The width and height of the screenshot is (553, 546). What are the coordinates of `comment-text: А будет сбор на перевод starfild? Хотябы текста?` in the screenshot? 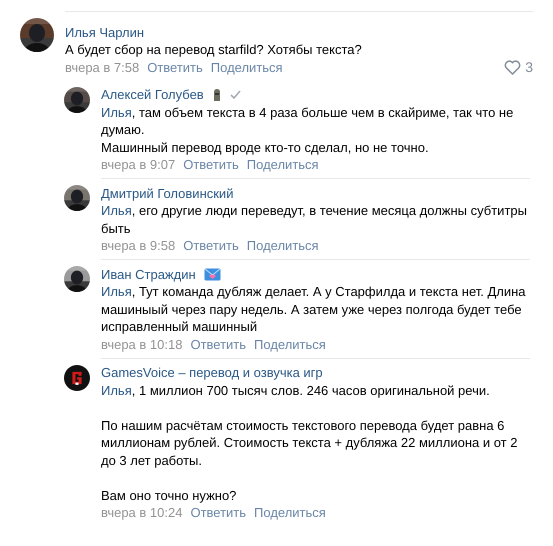 It's located at (214, 49).